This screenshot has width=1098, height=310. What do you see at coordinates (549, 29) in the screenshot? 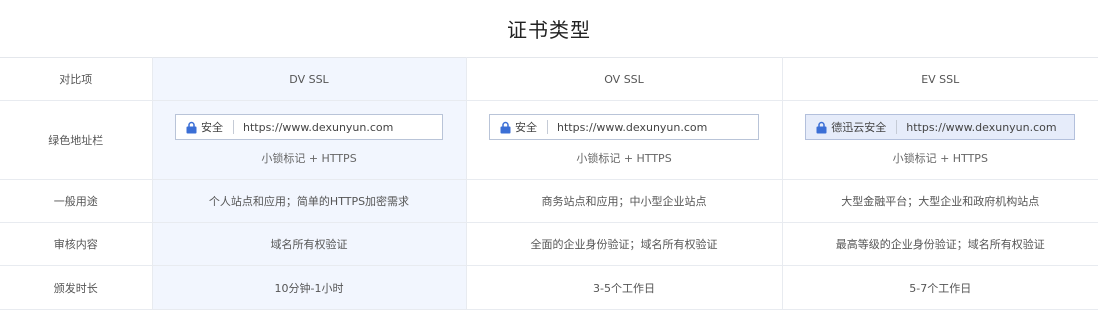
I see `page-title: 证书类型` at bounding box center [549, 29].